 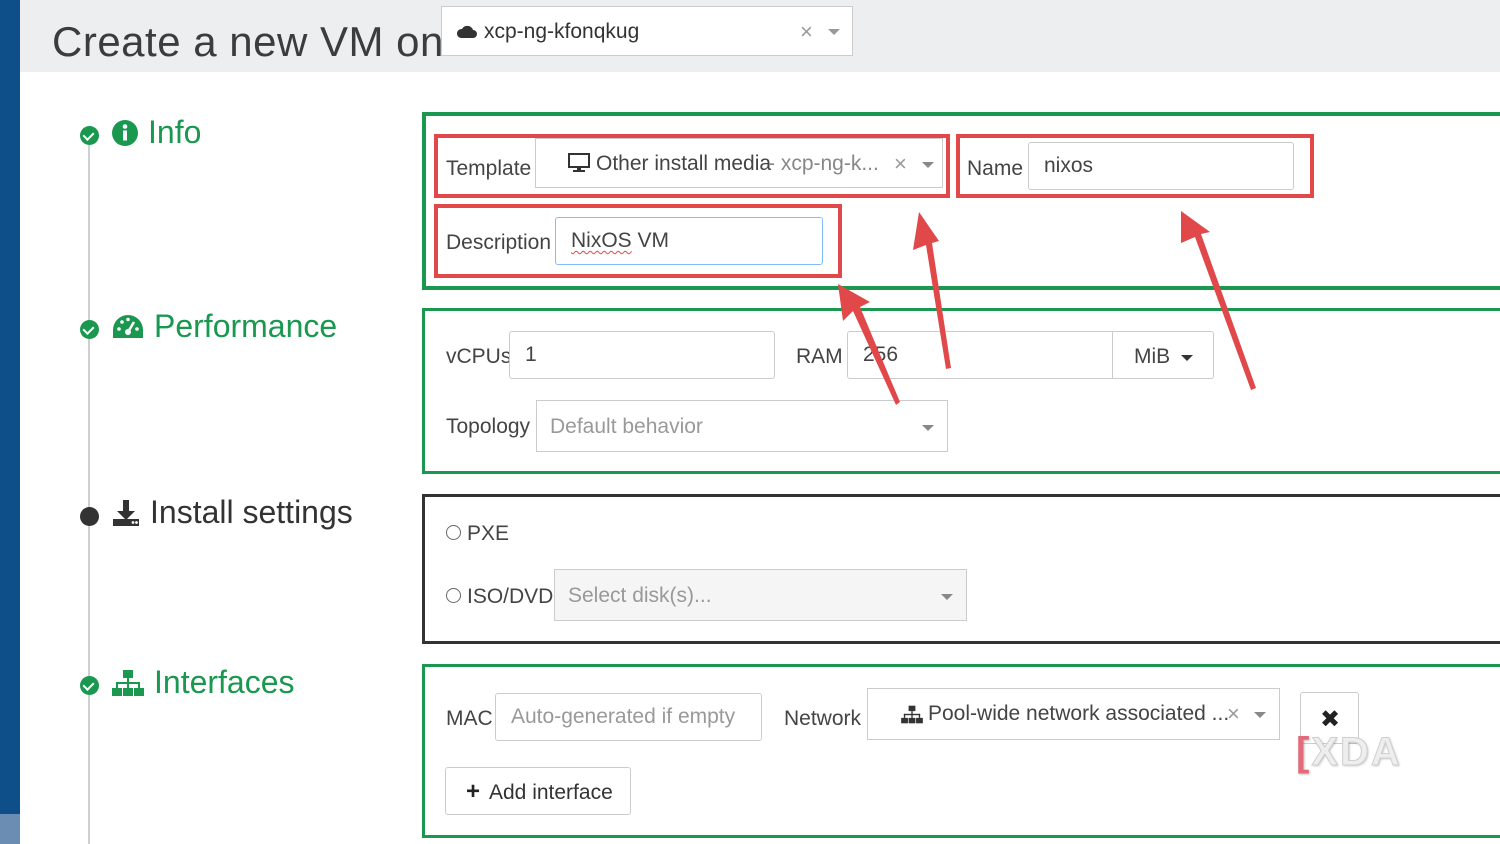 What do you see at coordinates (128, 326) in the screenshot?
I see `dashboard-icon` at bounding box center [128, 326].